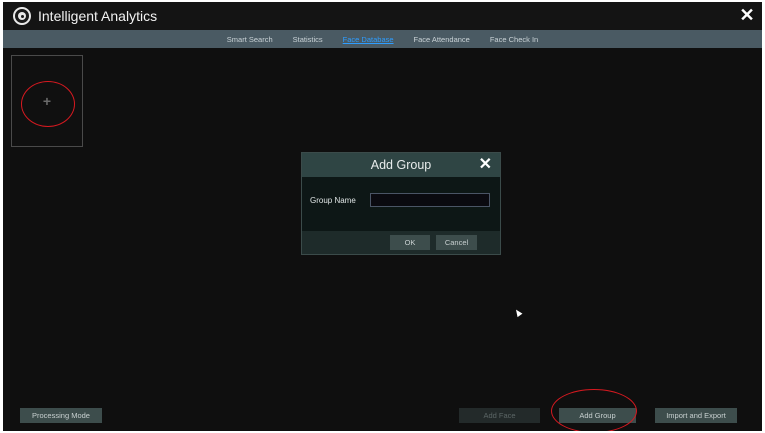 Image resolution: width=765 pixels, height=433 pixels. What do you see at coordinates (485, 165) in the screenshot?
I see `dialog-close-icon: ✕` at bounding box center [485, 165].